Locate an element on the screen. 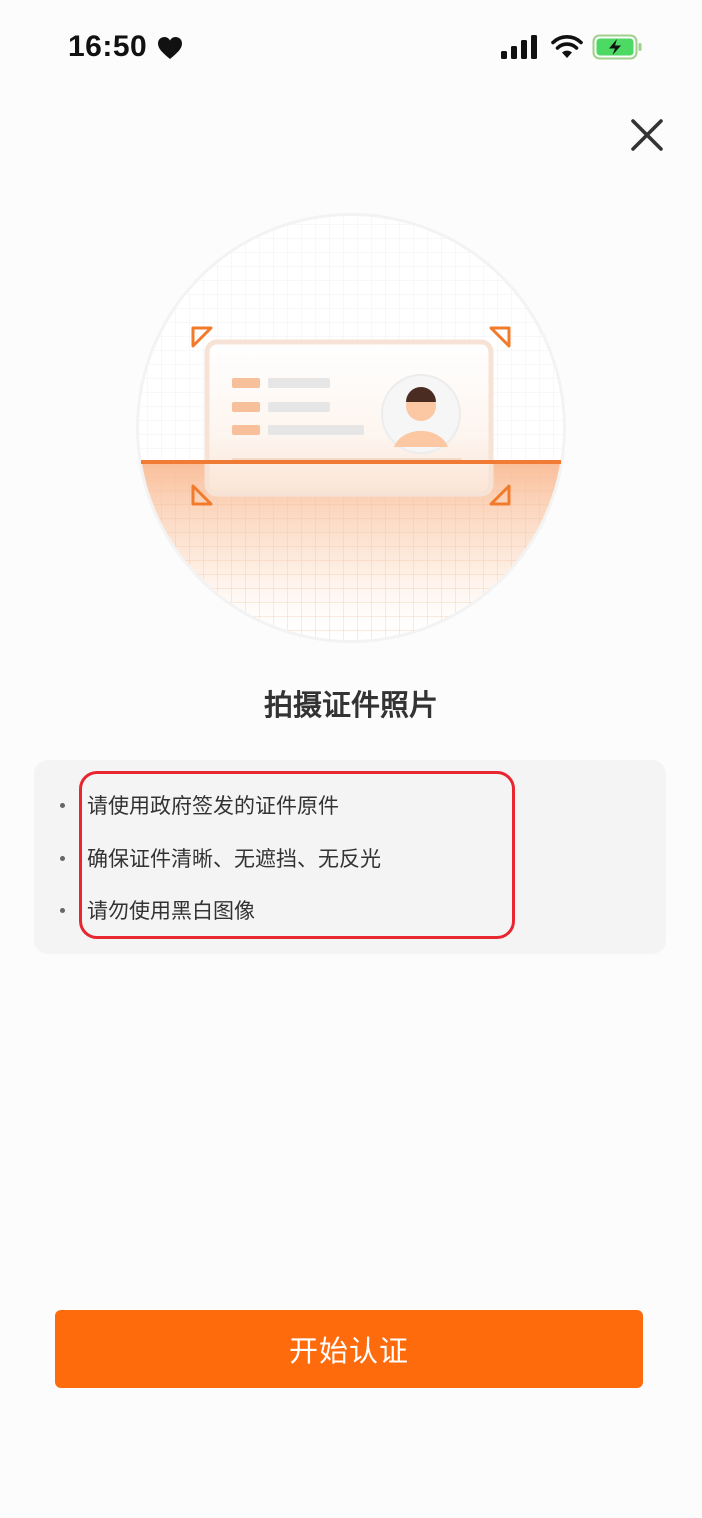 This screenshot has width=702, height=1518. heart-icon is located at coordinates (170, 48).